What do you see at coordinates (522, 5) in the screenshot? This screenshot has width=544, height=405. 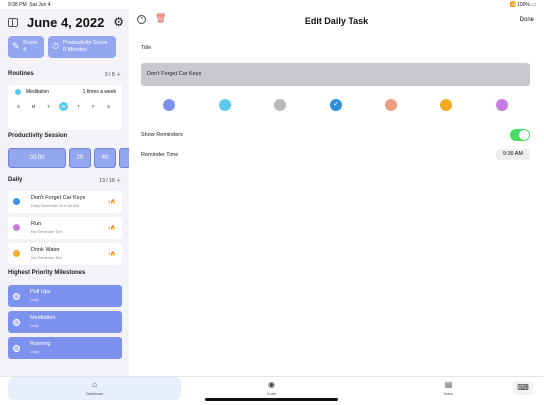 I see `status-battery: 📶 100% ▭` at bounding box center [522, 5].